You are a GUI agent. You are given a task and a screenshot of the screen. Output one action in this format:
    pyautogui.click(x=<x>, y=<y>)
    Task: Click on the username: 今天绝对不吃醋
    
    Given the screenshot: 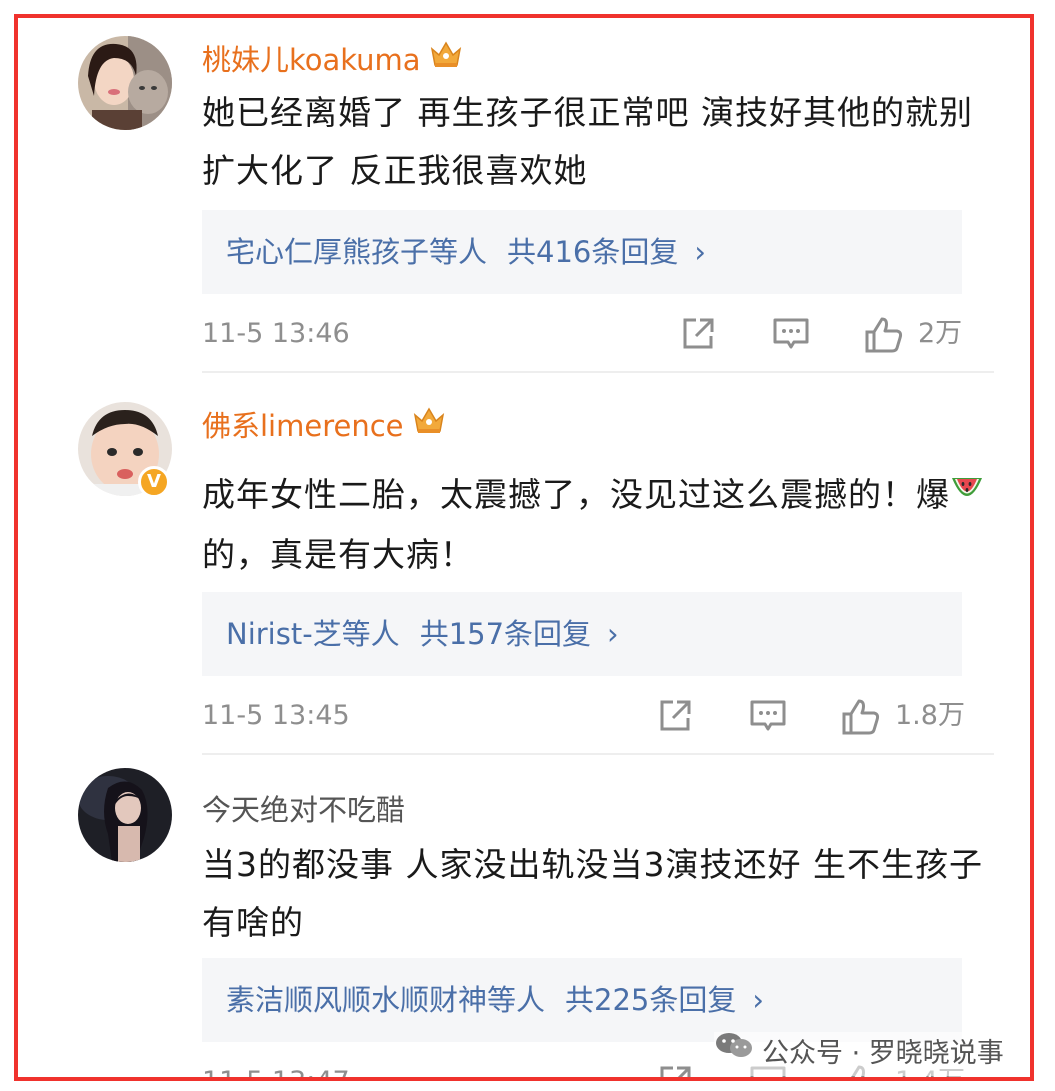 What is the action you would take?
    pyautogui.click(x=303, y=810)
    